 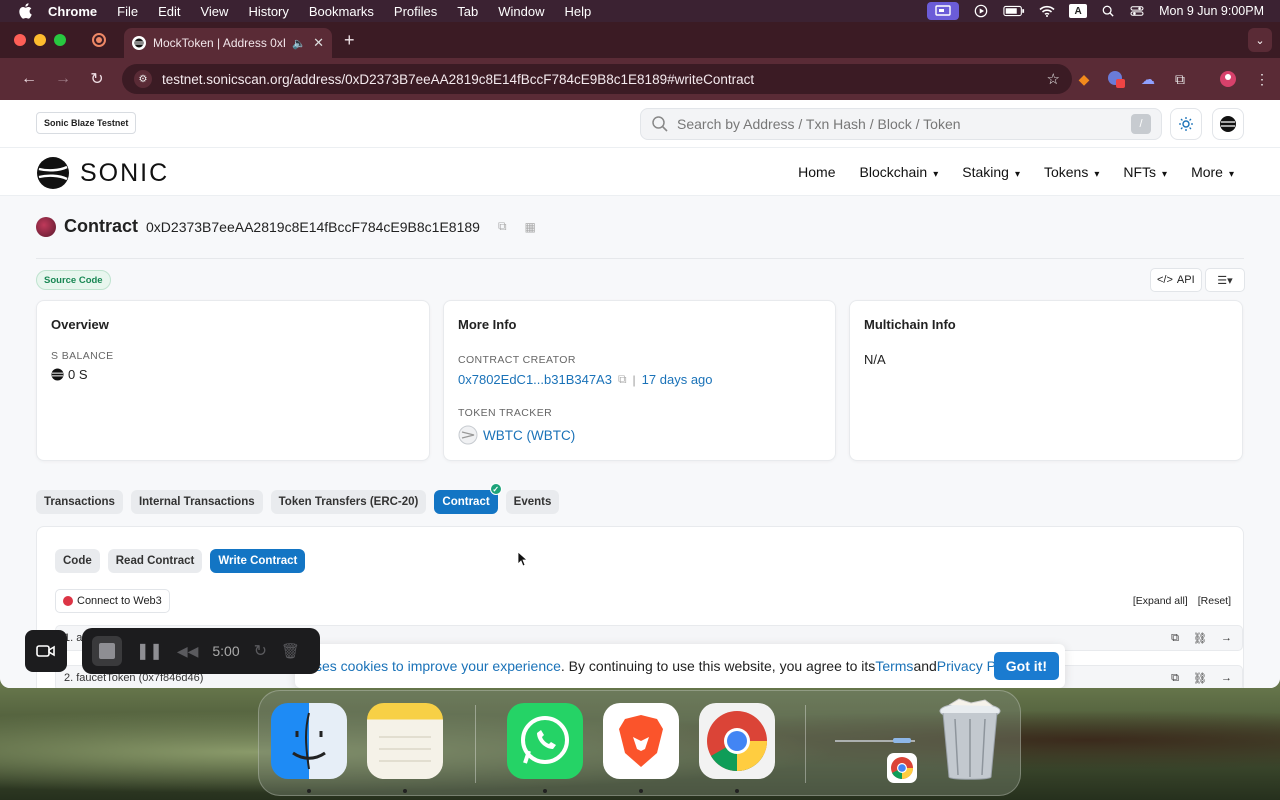 What do you see at coordinates (1084, 79) in the screenshot?
I see `metamask-extension-icon: ◆` at bounding box center [1084, 79].